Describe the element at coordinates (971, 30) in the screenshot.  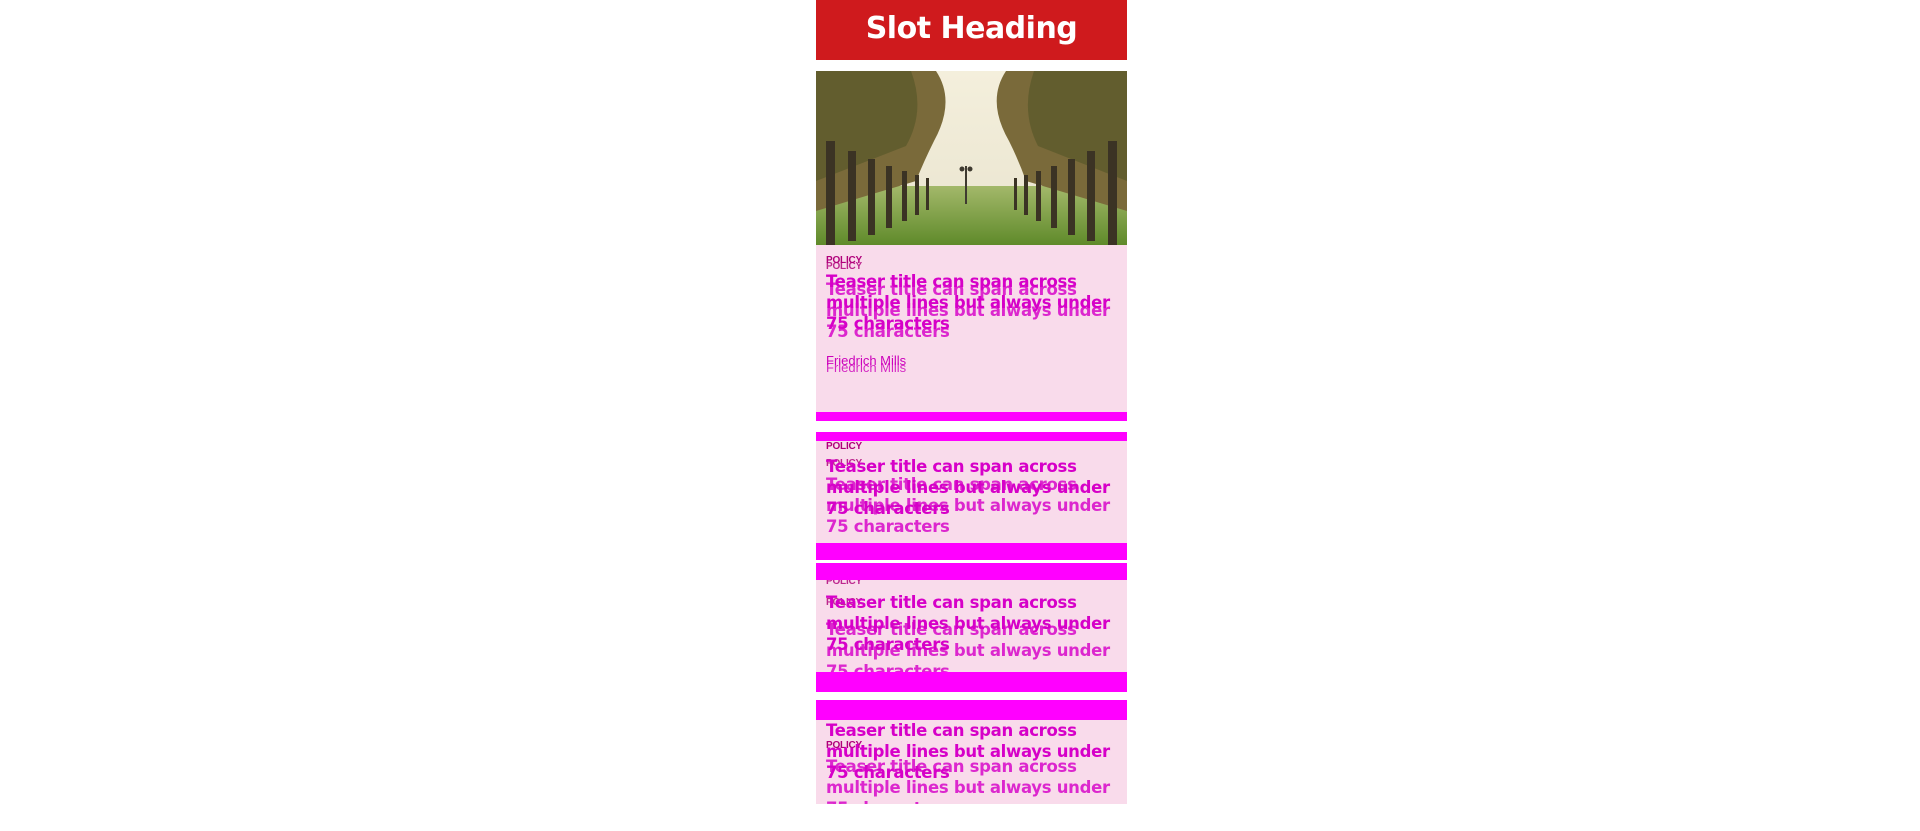
I see `slot-heading: Slot Heading` at that location.